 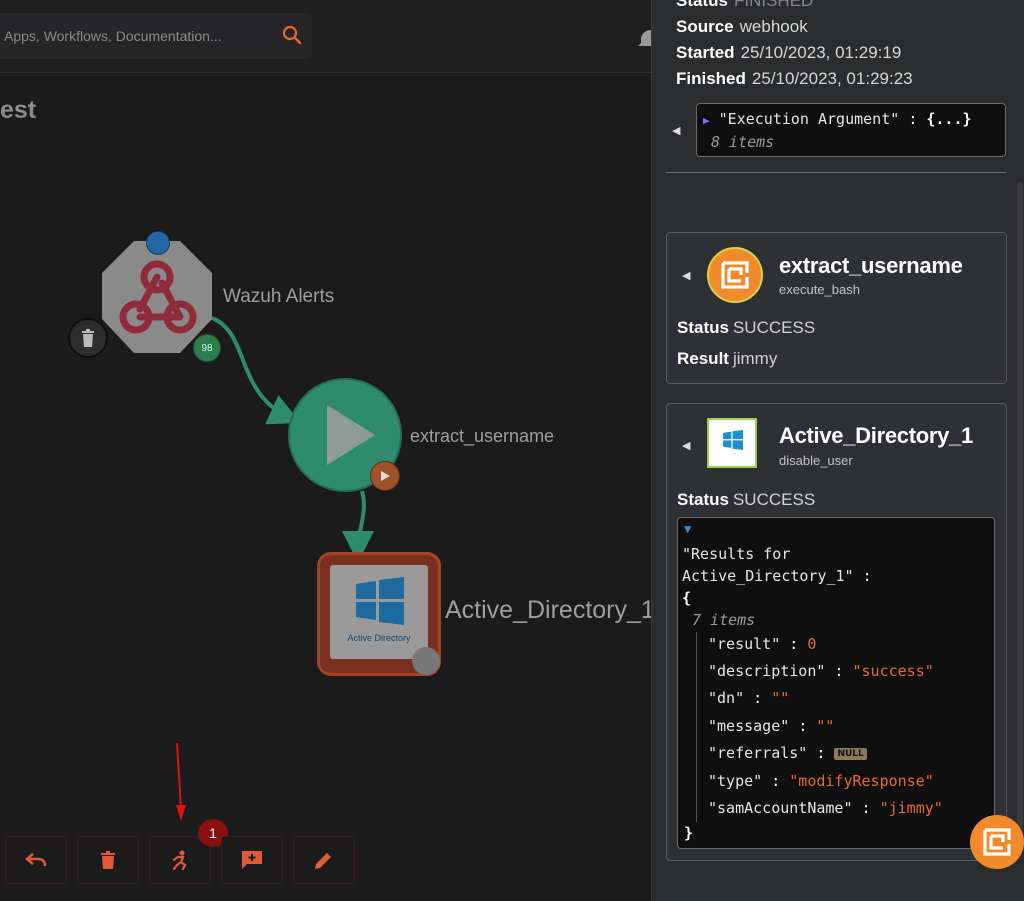 I want to click on expand-triangle-icon: ▶, so click(x=706, y=120).